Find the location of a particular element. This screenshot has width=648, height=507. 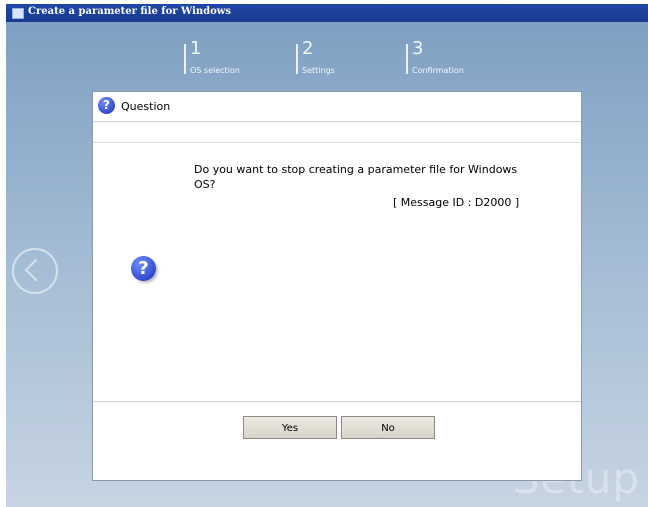

back-arrow-icon is located at coordinates (36, 270).